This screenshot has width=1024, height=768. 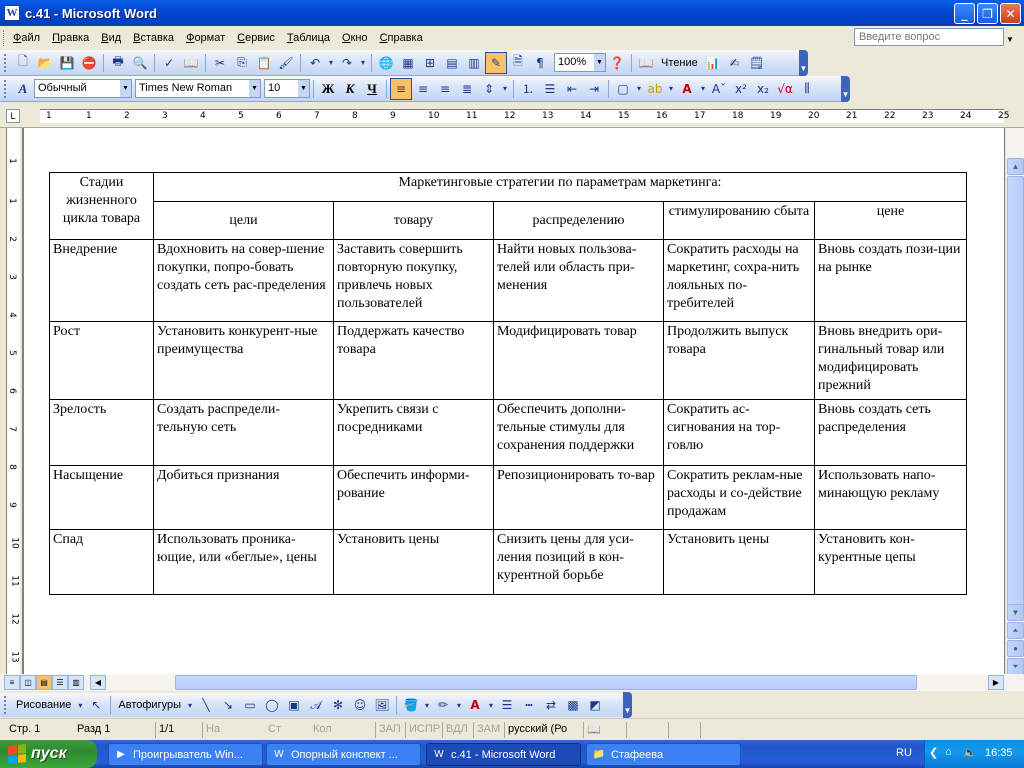 I want to click on normal-view-icon: ≡, so click(x=12, y=682).